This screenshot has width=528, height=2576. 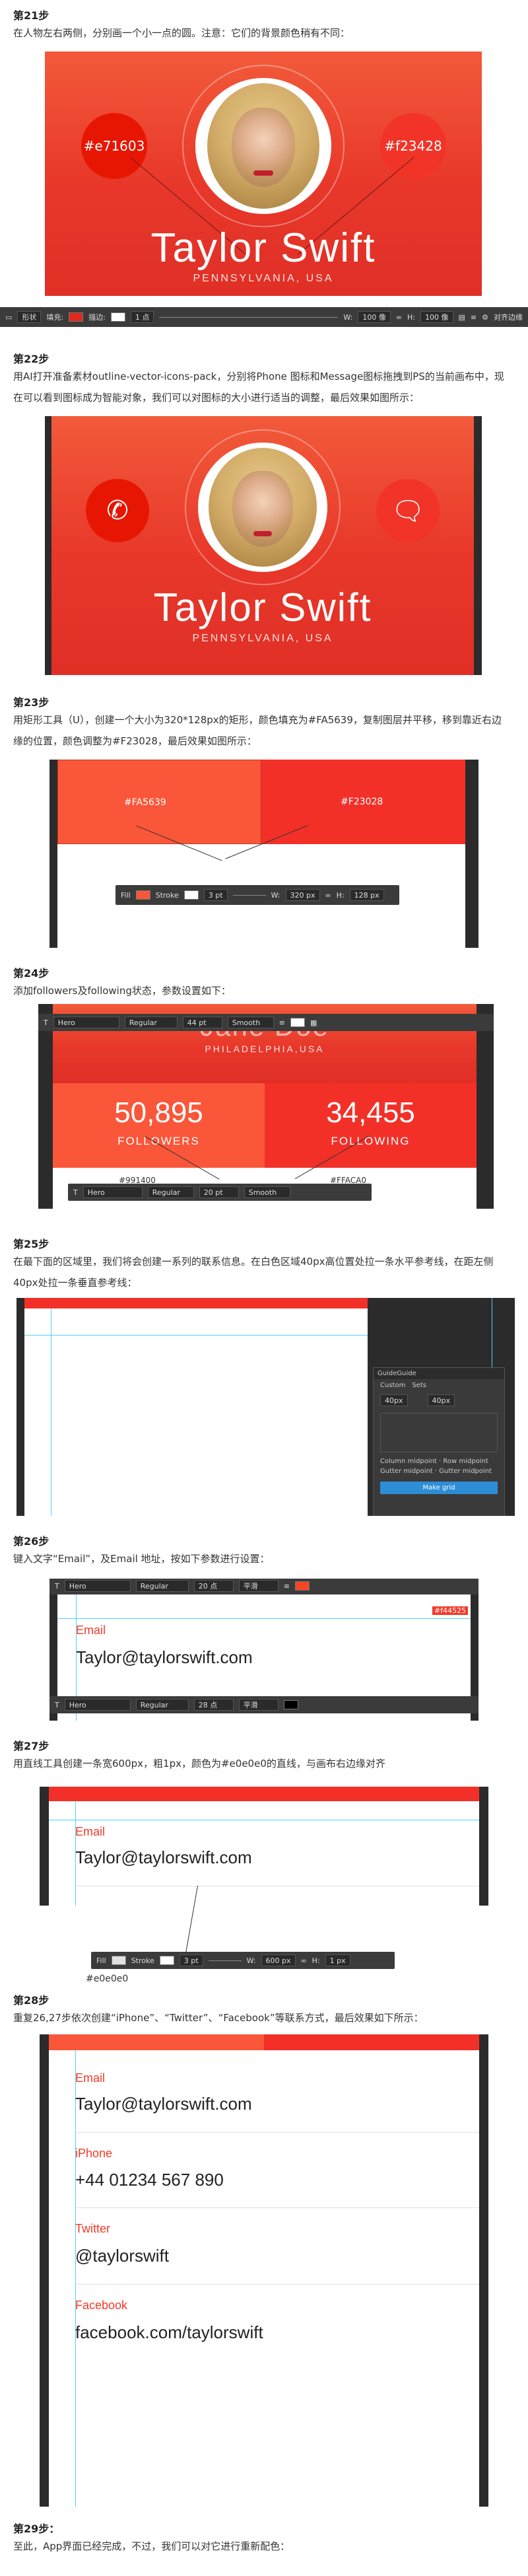 What do you see at coordinates (126, 895) in the screenshot?
I see `fill-label: Fill` at bounding box center [126, 895].